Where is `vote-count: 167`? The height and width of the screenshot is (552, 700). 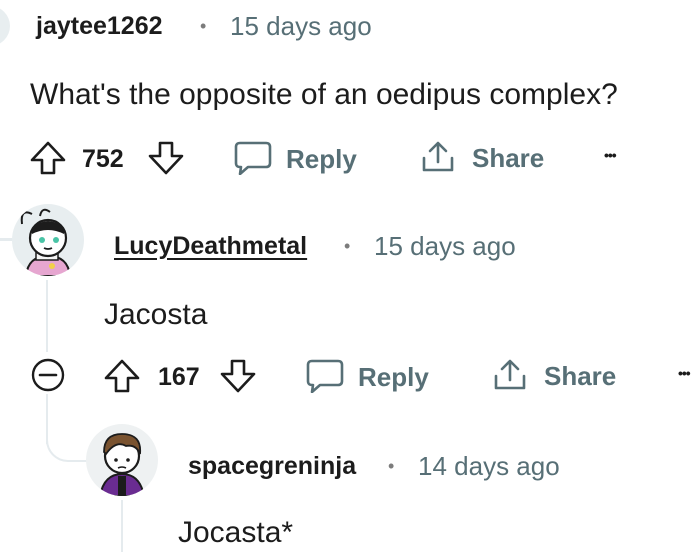
vote-count: 167 is located at coordinates (179, 377).